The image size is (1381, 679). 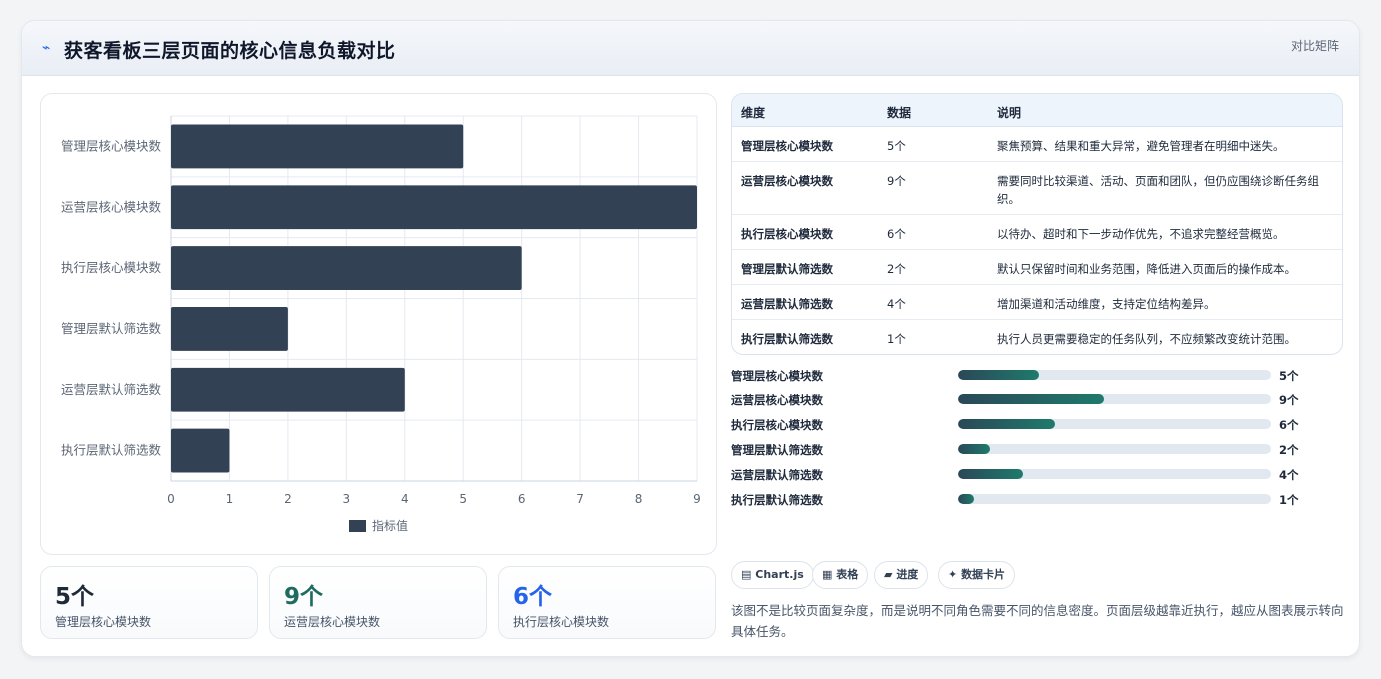 What do you see at coordinates (111, 206) in the screenshot?
I see `category-label: 运营层核心模块数` at bounding box center [111, 206].